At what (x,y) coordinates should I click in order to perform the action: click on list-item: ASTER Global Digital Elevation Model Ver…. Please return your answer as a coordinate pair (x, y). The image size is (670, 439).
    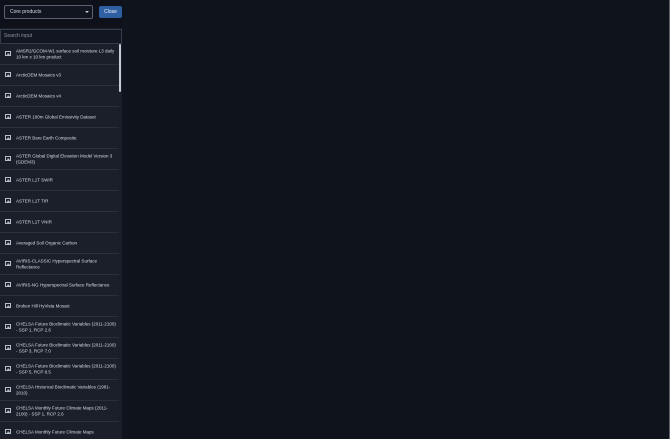
    Looking at the image, I should click on (61, 159).